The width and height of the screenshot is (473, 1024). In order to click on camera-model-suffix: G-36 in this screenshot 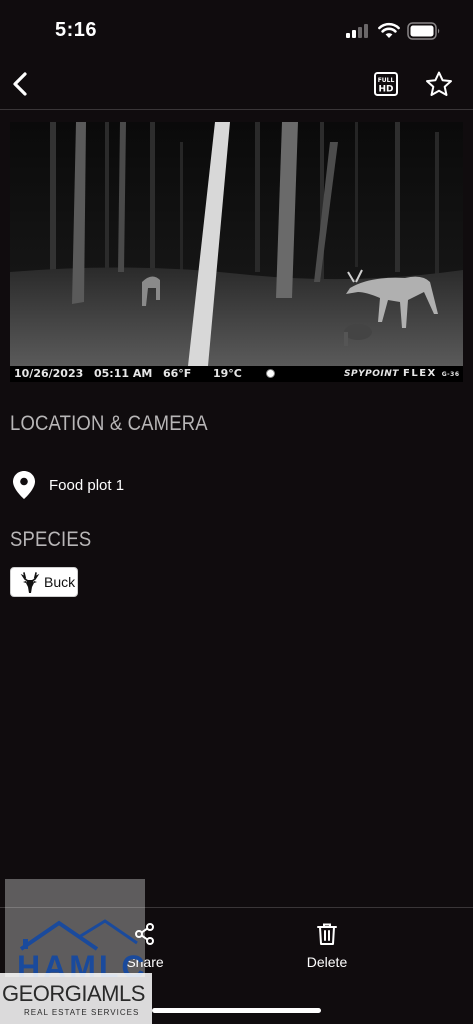, I will do `click(450, 374)`.